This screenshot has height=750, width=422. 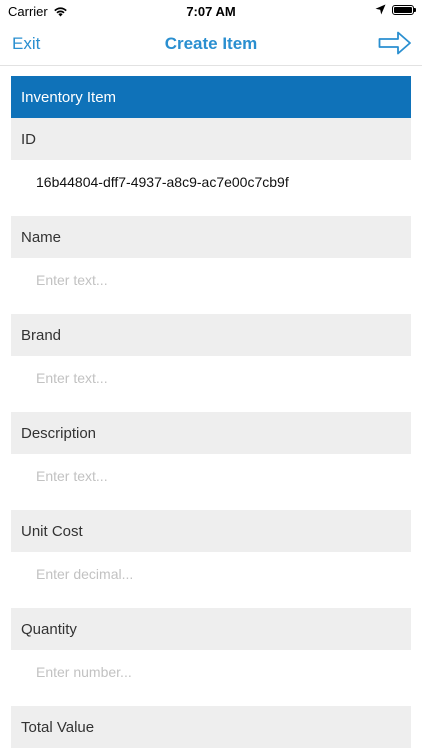 I want to click on description-input, so click(x=206, y=476).